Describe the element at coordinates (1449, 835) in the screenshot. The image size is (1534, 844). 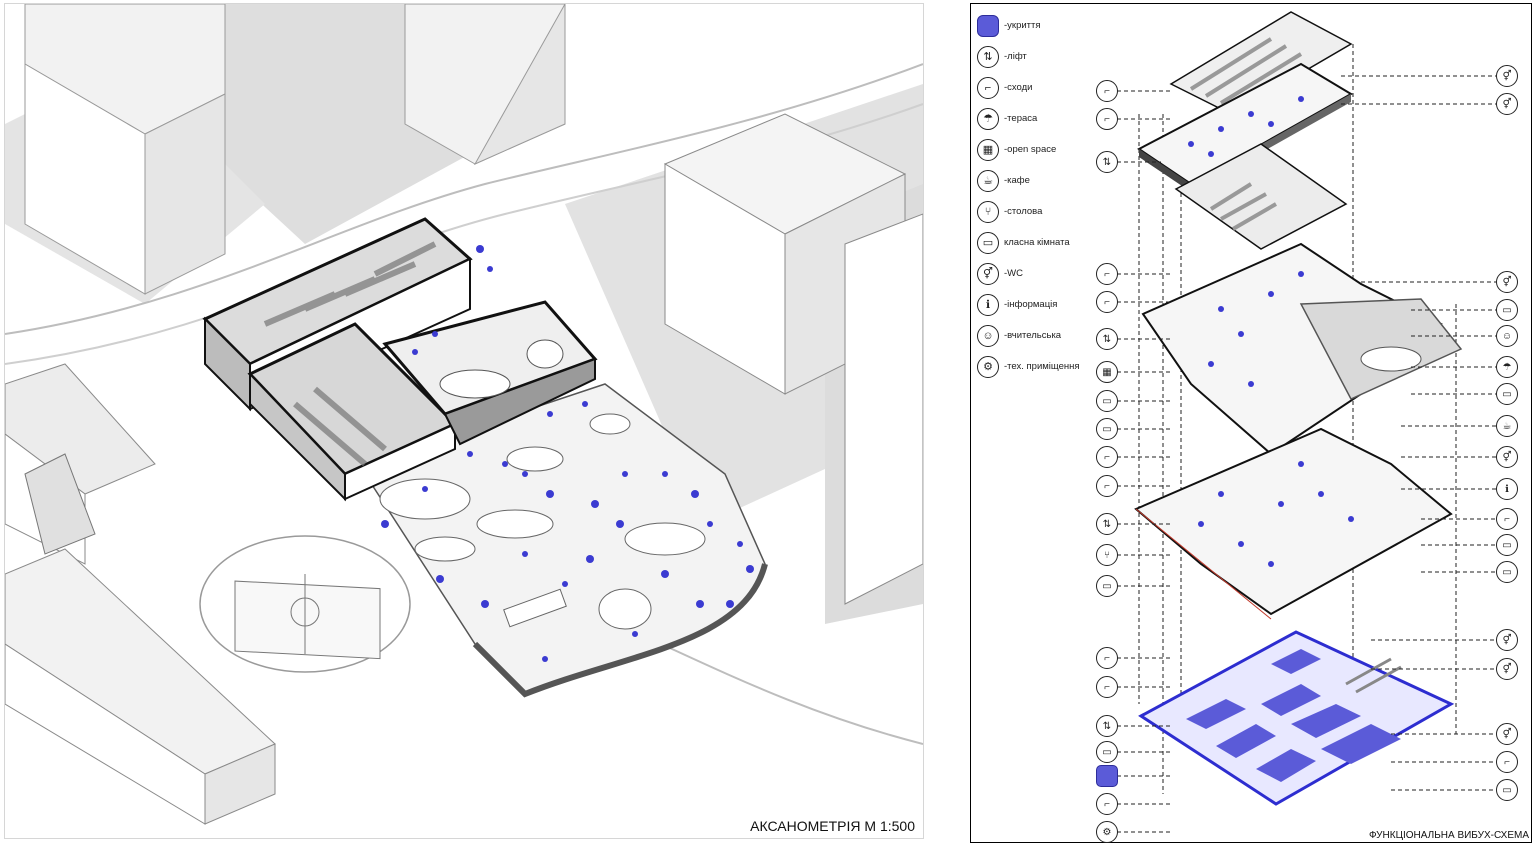
I see `exploded-diagram-caption: ФУНКЦІОНАЛЬНА ВИБУХ-СХЕМА` at that location.